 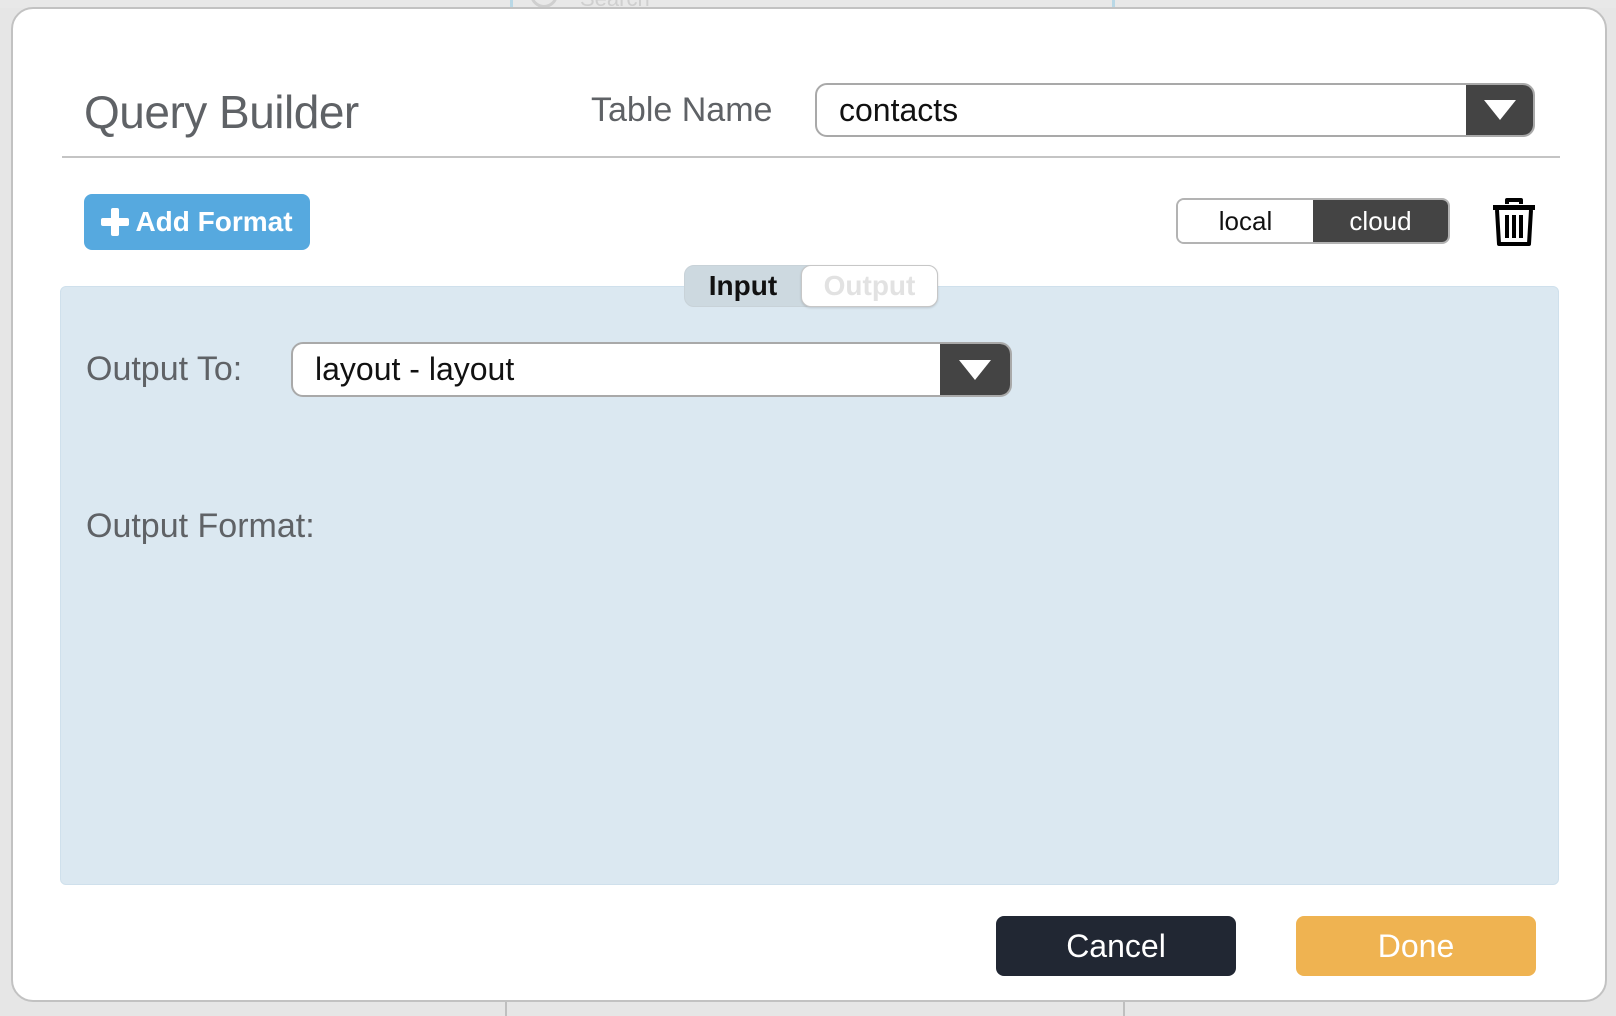 I want to click on header-divider, so click(x=811, y=157).